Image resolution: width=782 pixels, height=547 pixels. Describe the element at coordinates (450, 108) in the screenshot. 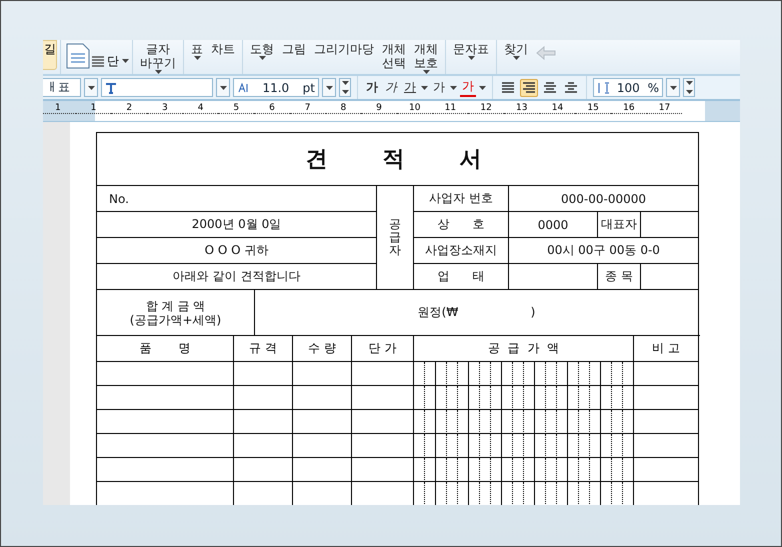

I see `ruler-number: 11` at that location.